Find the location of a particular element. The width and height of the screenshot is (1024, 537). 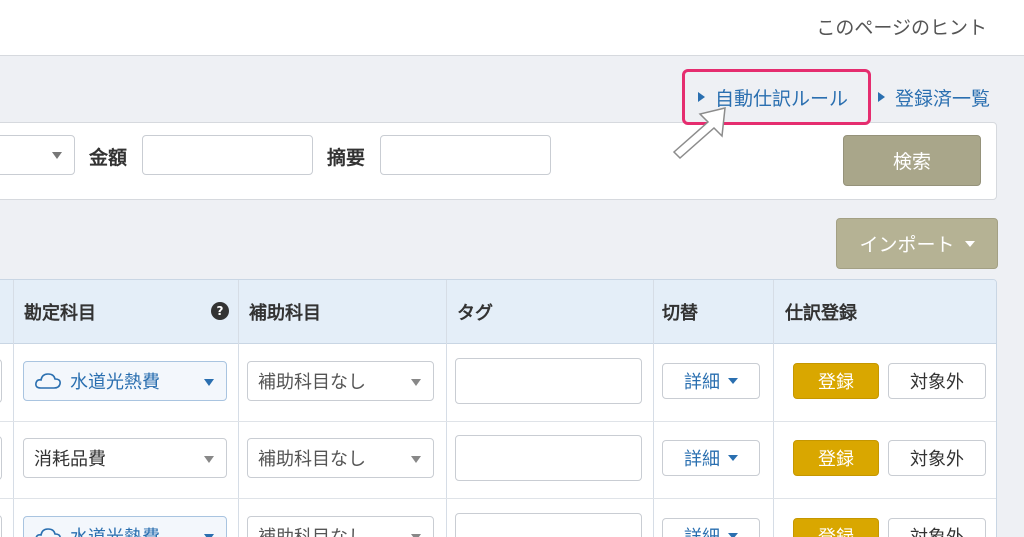

account-value: 消耗品費 is located at coordinates (70, 459).